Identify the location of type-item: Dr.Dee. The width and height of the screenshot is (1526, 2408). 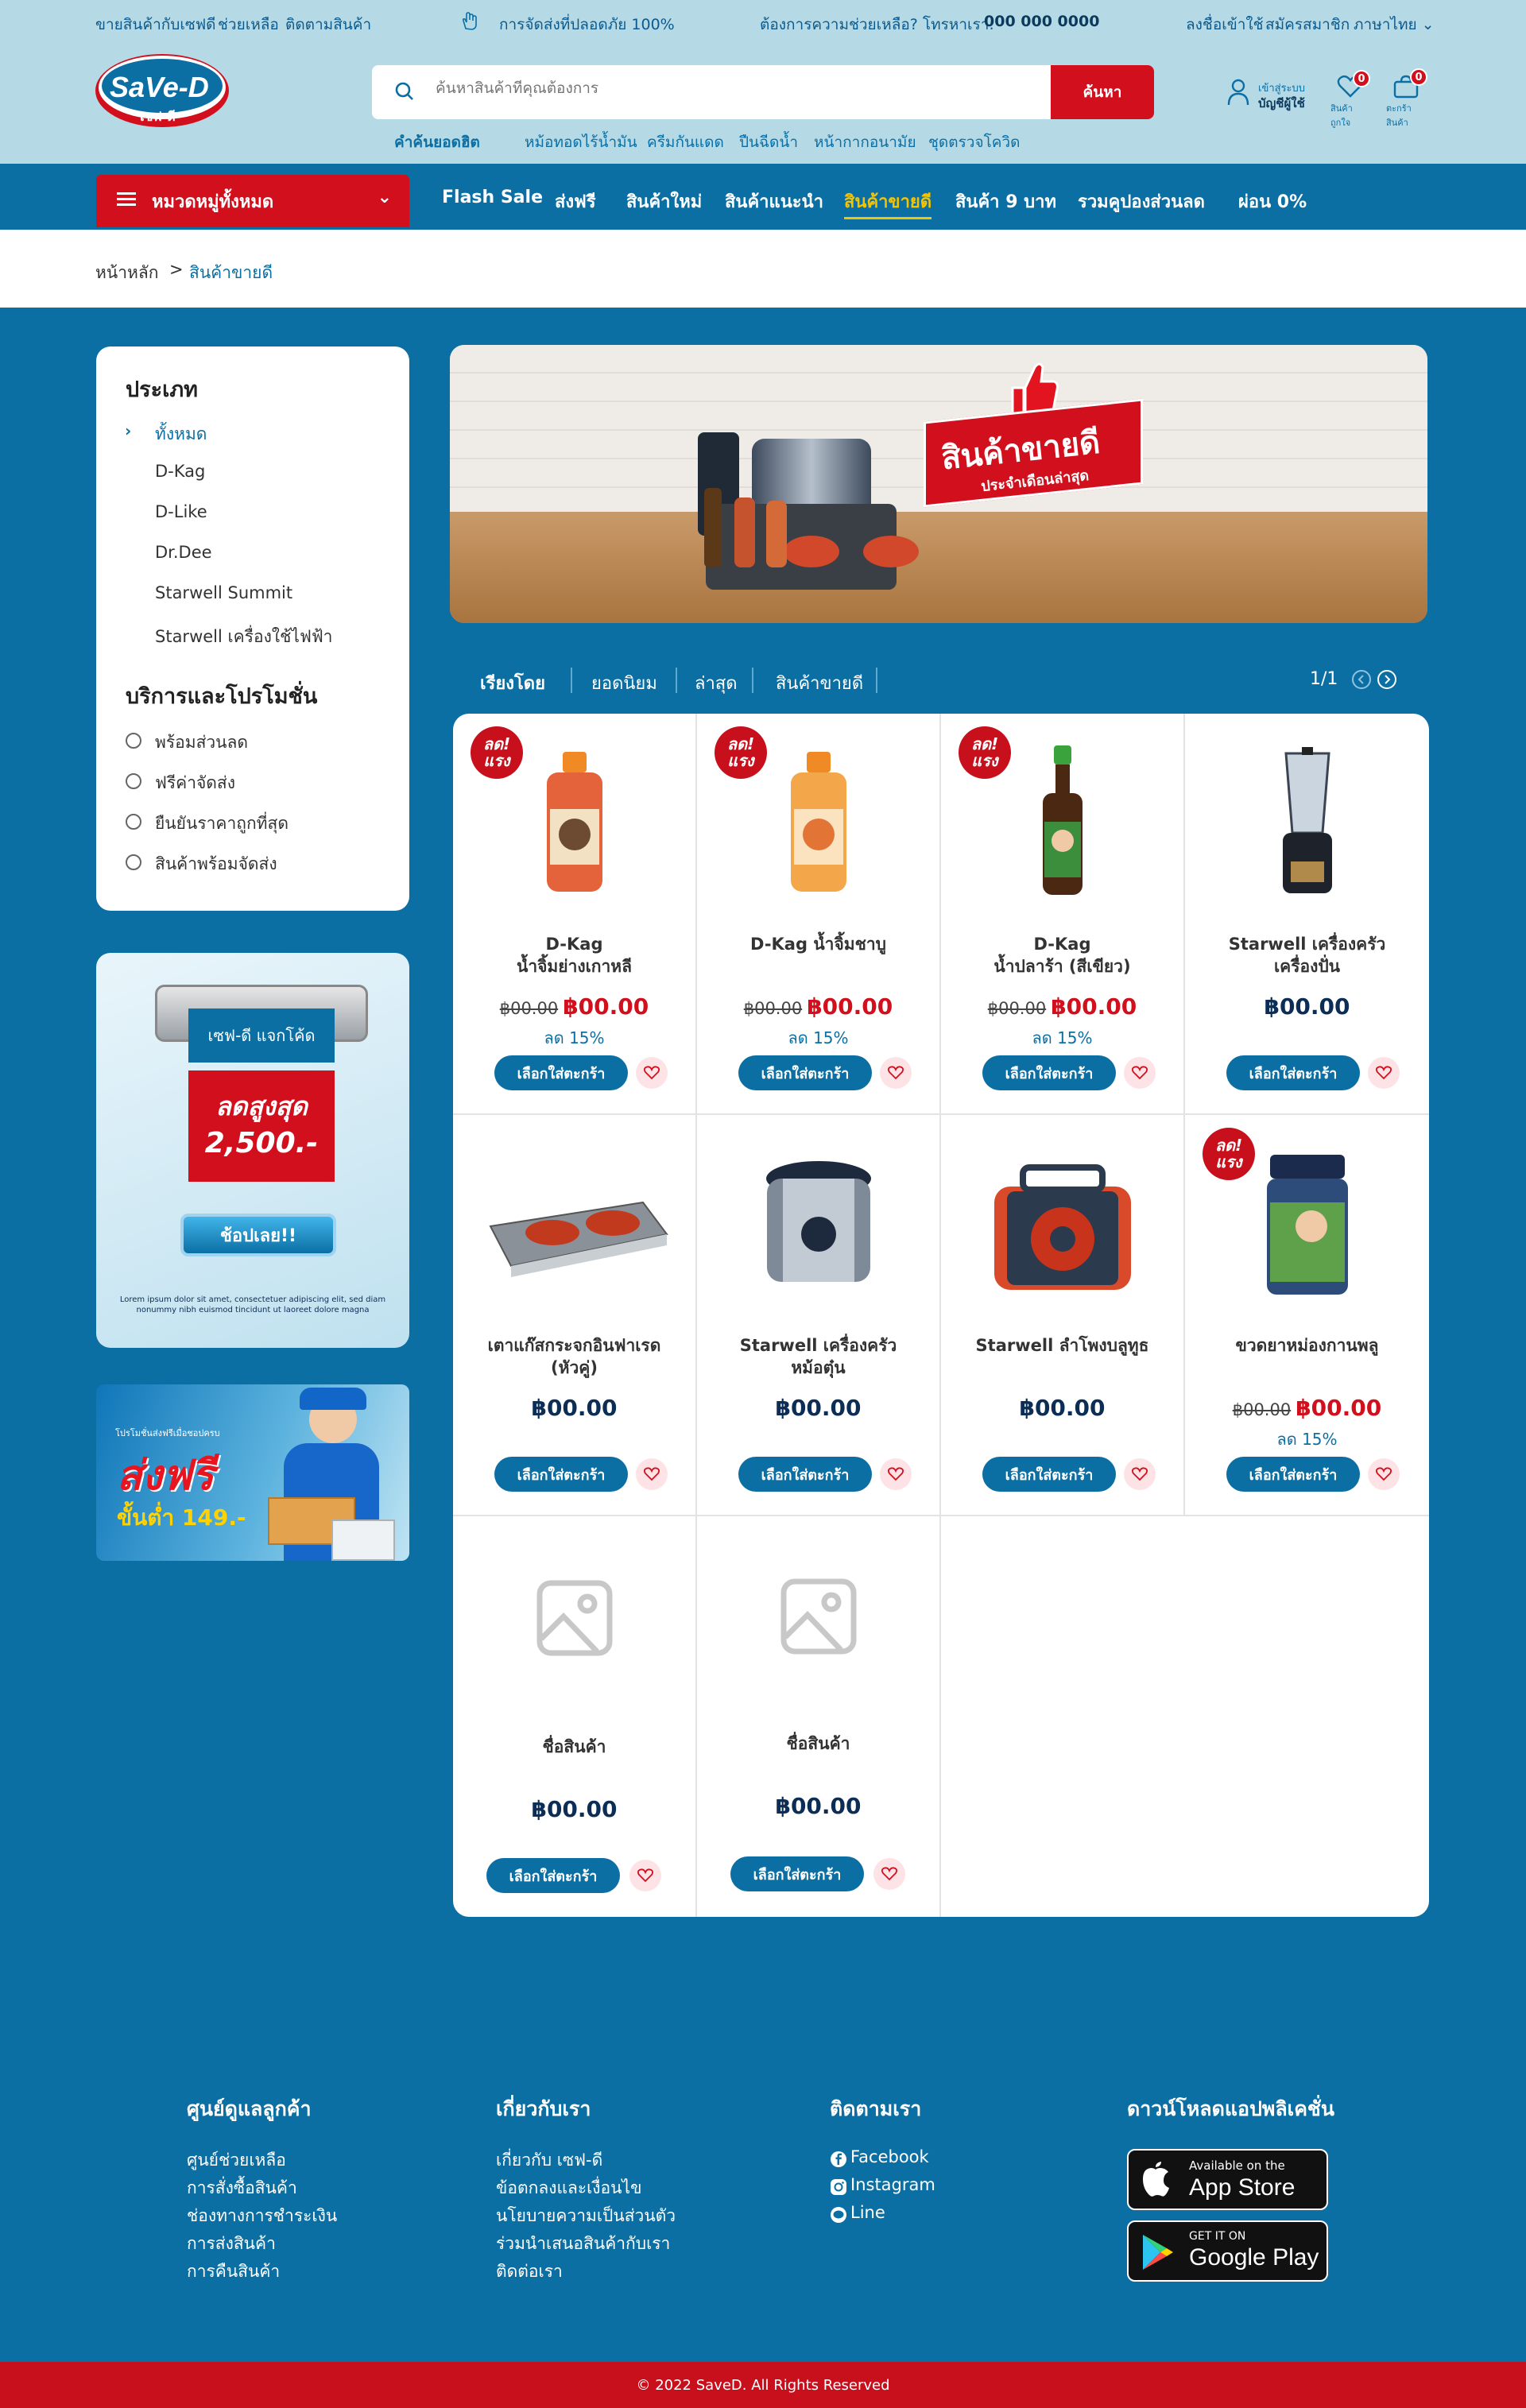
(183, 552).